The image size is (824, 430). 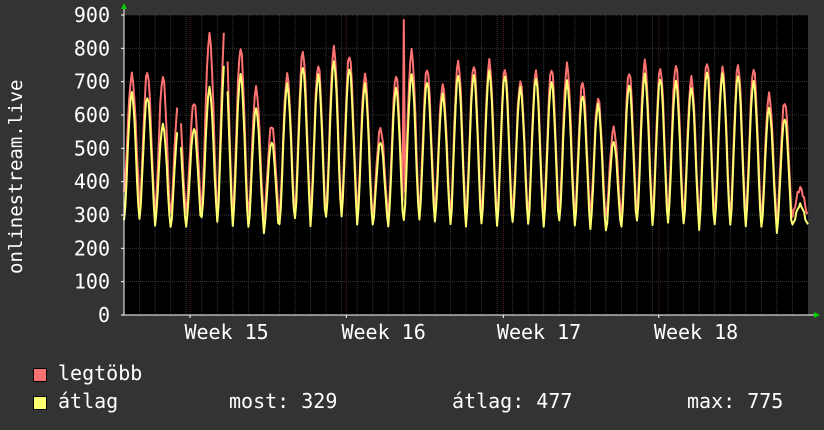 What do you see at coordinates (92, 248) in the screenshot?
I see `y-tick-label: 200` at bounding box center [92, 248].